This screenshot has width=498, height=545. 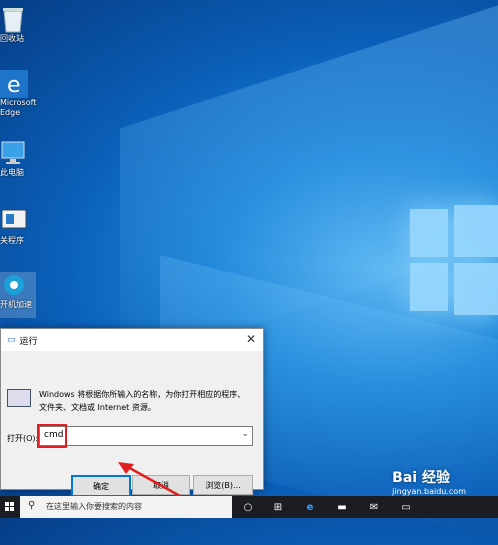 I want to click on desktop-icon-label: 回收站, so click(x=12, y=38).